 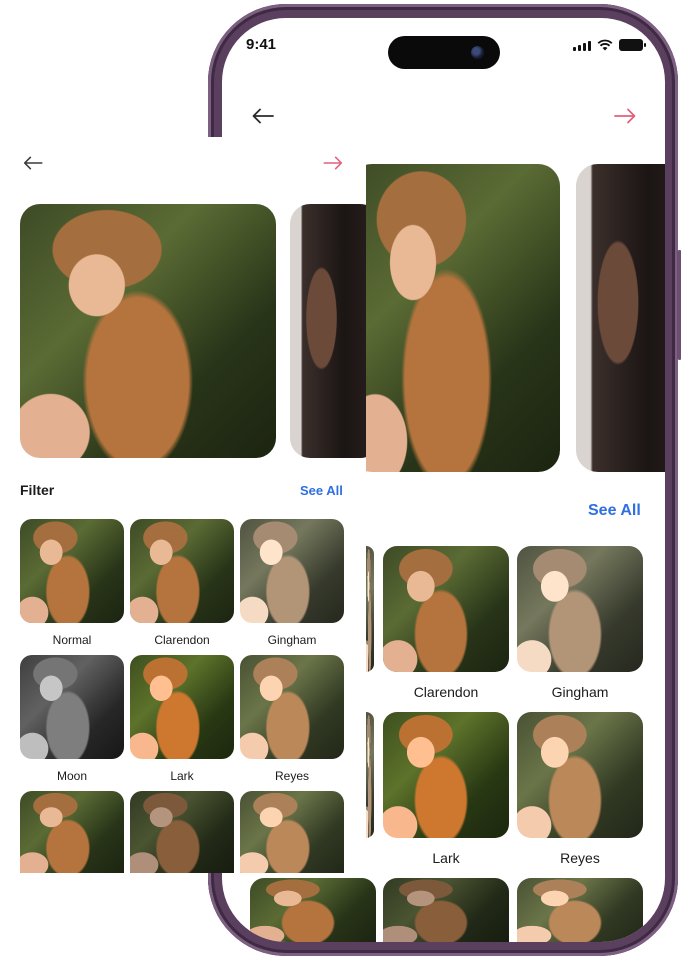 I want to click on filter-label: Moon, so click(x=72, y=776).